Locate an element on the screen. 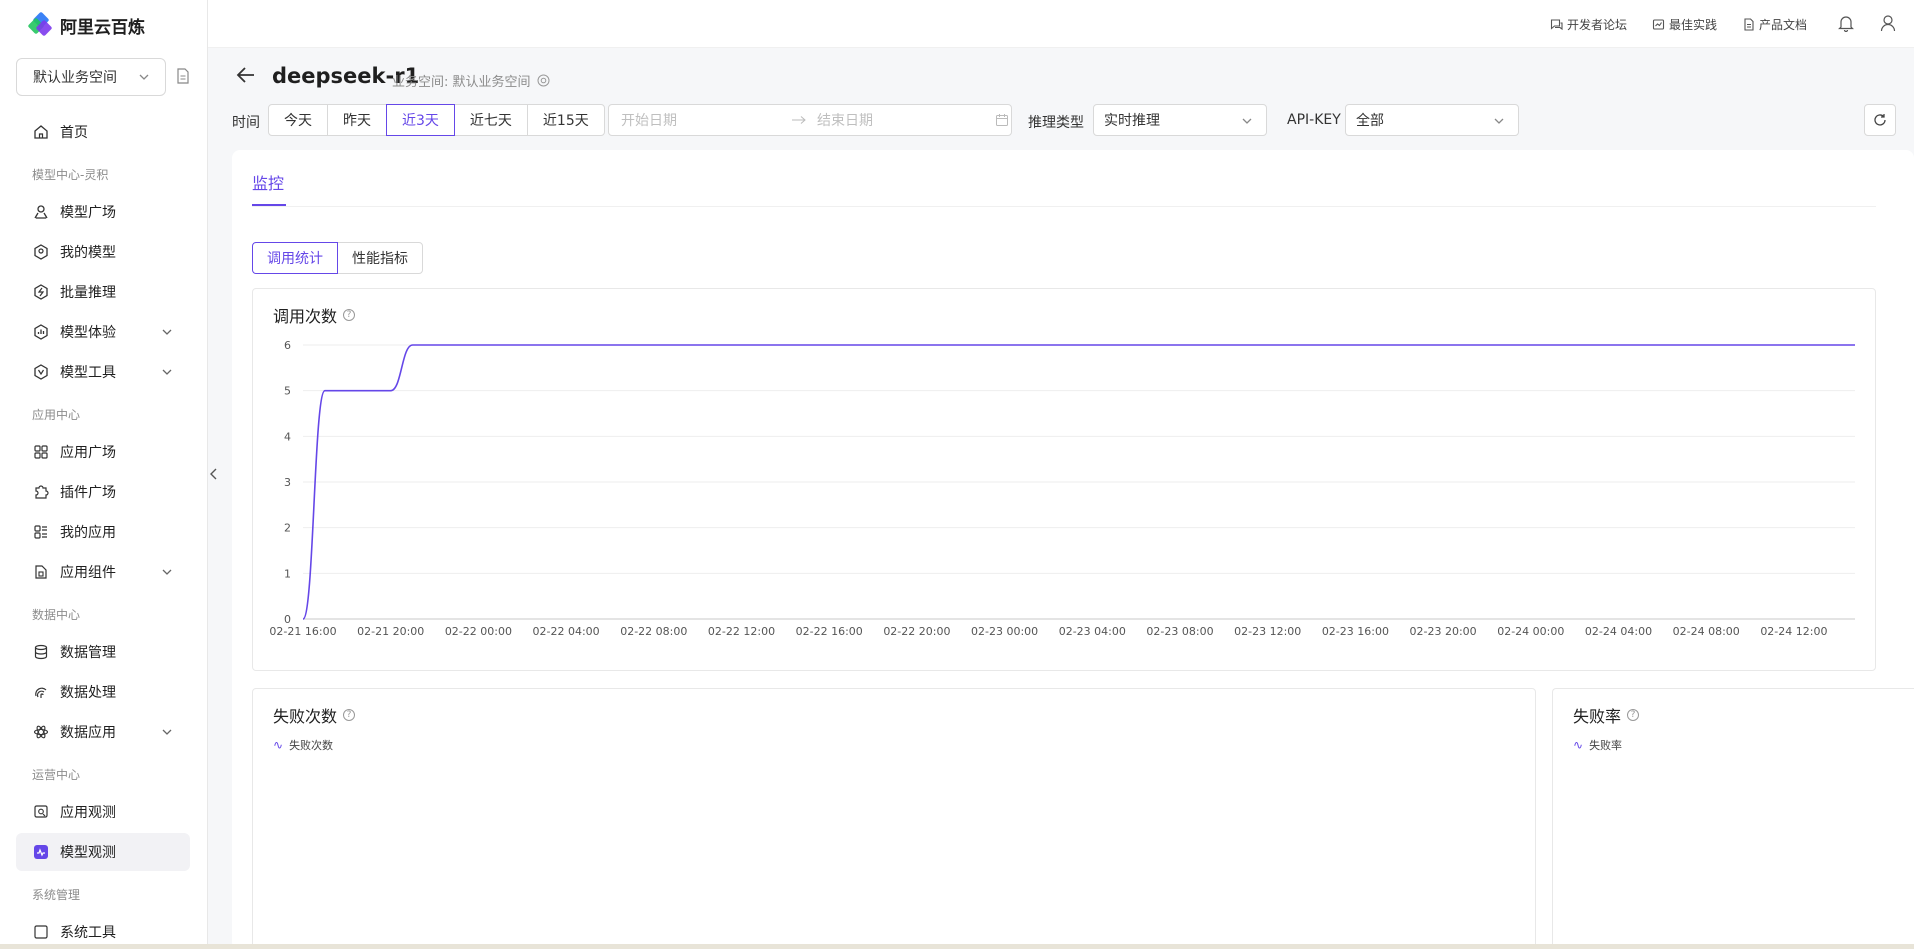 The height and width of the screenshot is (949, 1914). y-tick-label: 4 is located at coordinates (287, 436).